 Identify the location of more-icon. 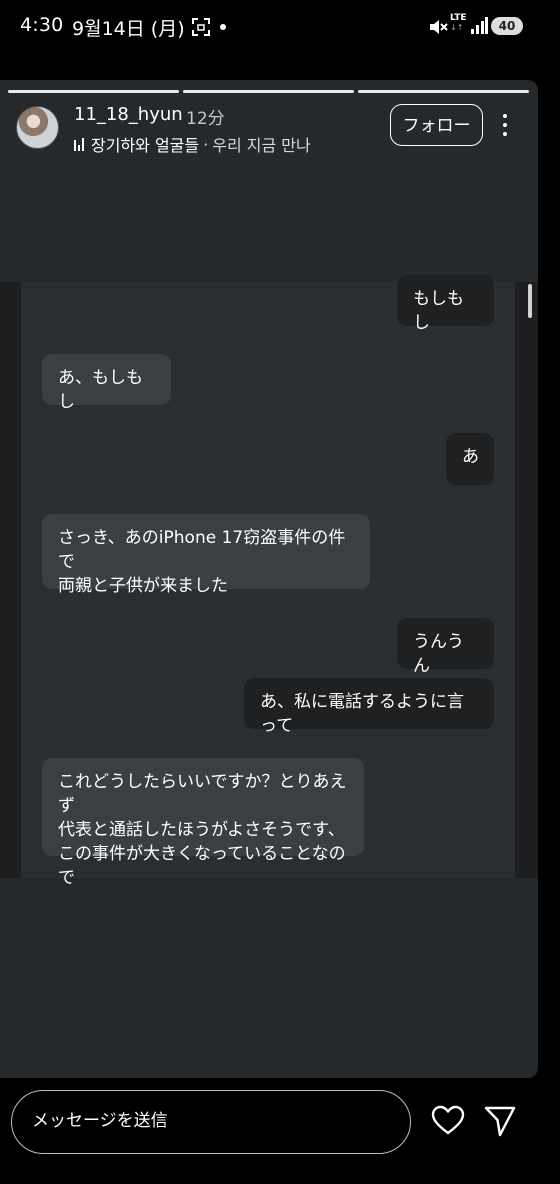
(505, 126).